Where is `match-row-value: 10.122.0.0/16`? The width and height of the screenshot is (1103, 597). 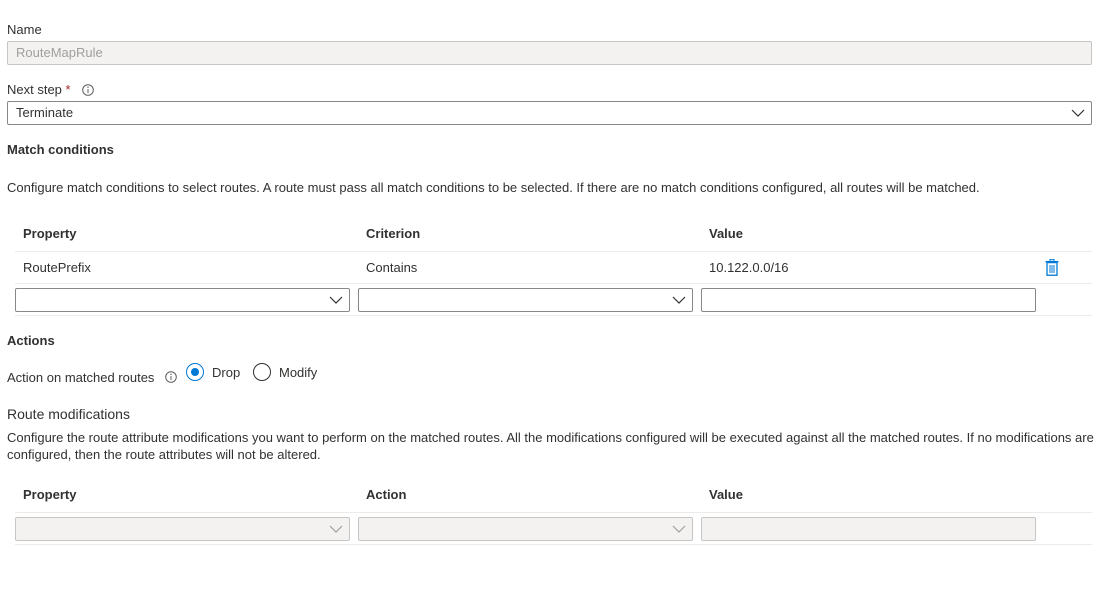
match-row-value: 10.122.0.0/16 is located at coordinates (749, 267).